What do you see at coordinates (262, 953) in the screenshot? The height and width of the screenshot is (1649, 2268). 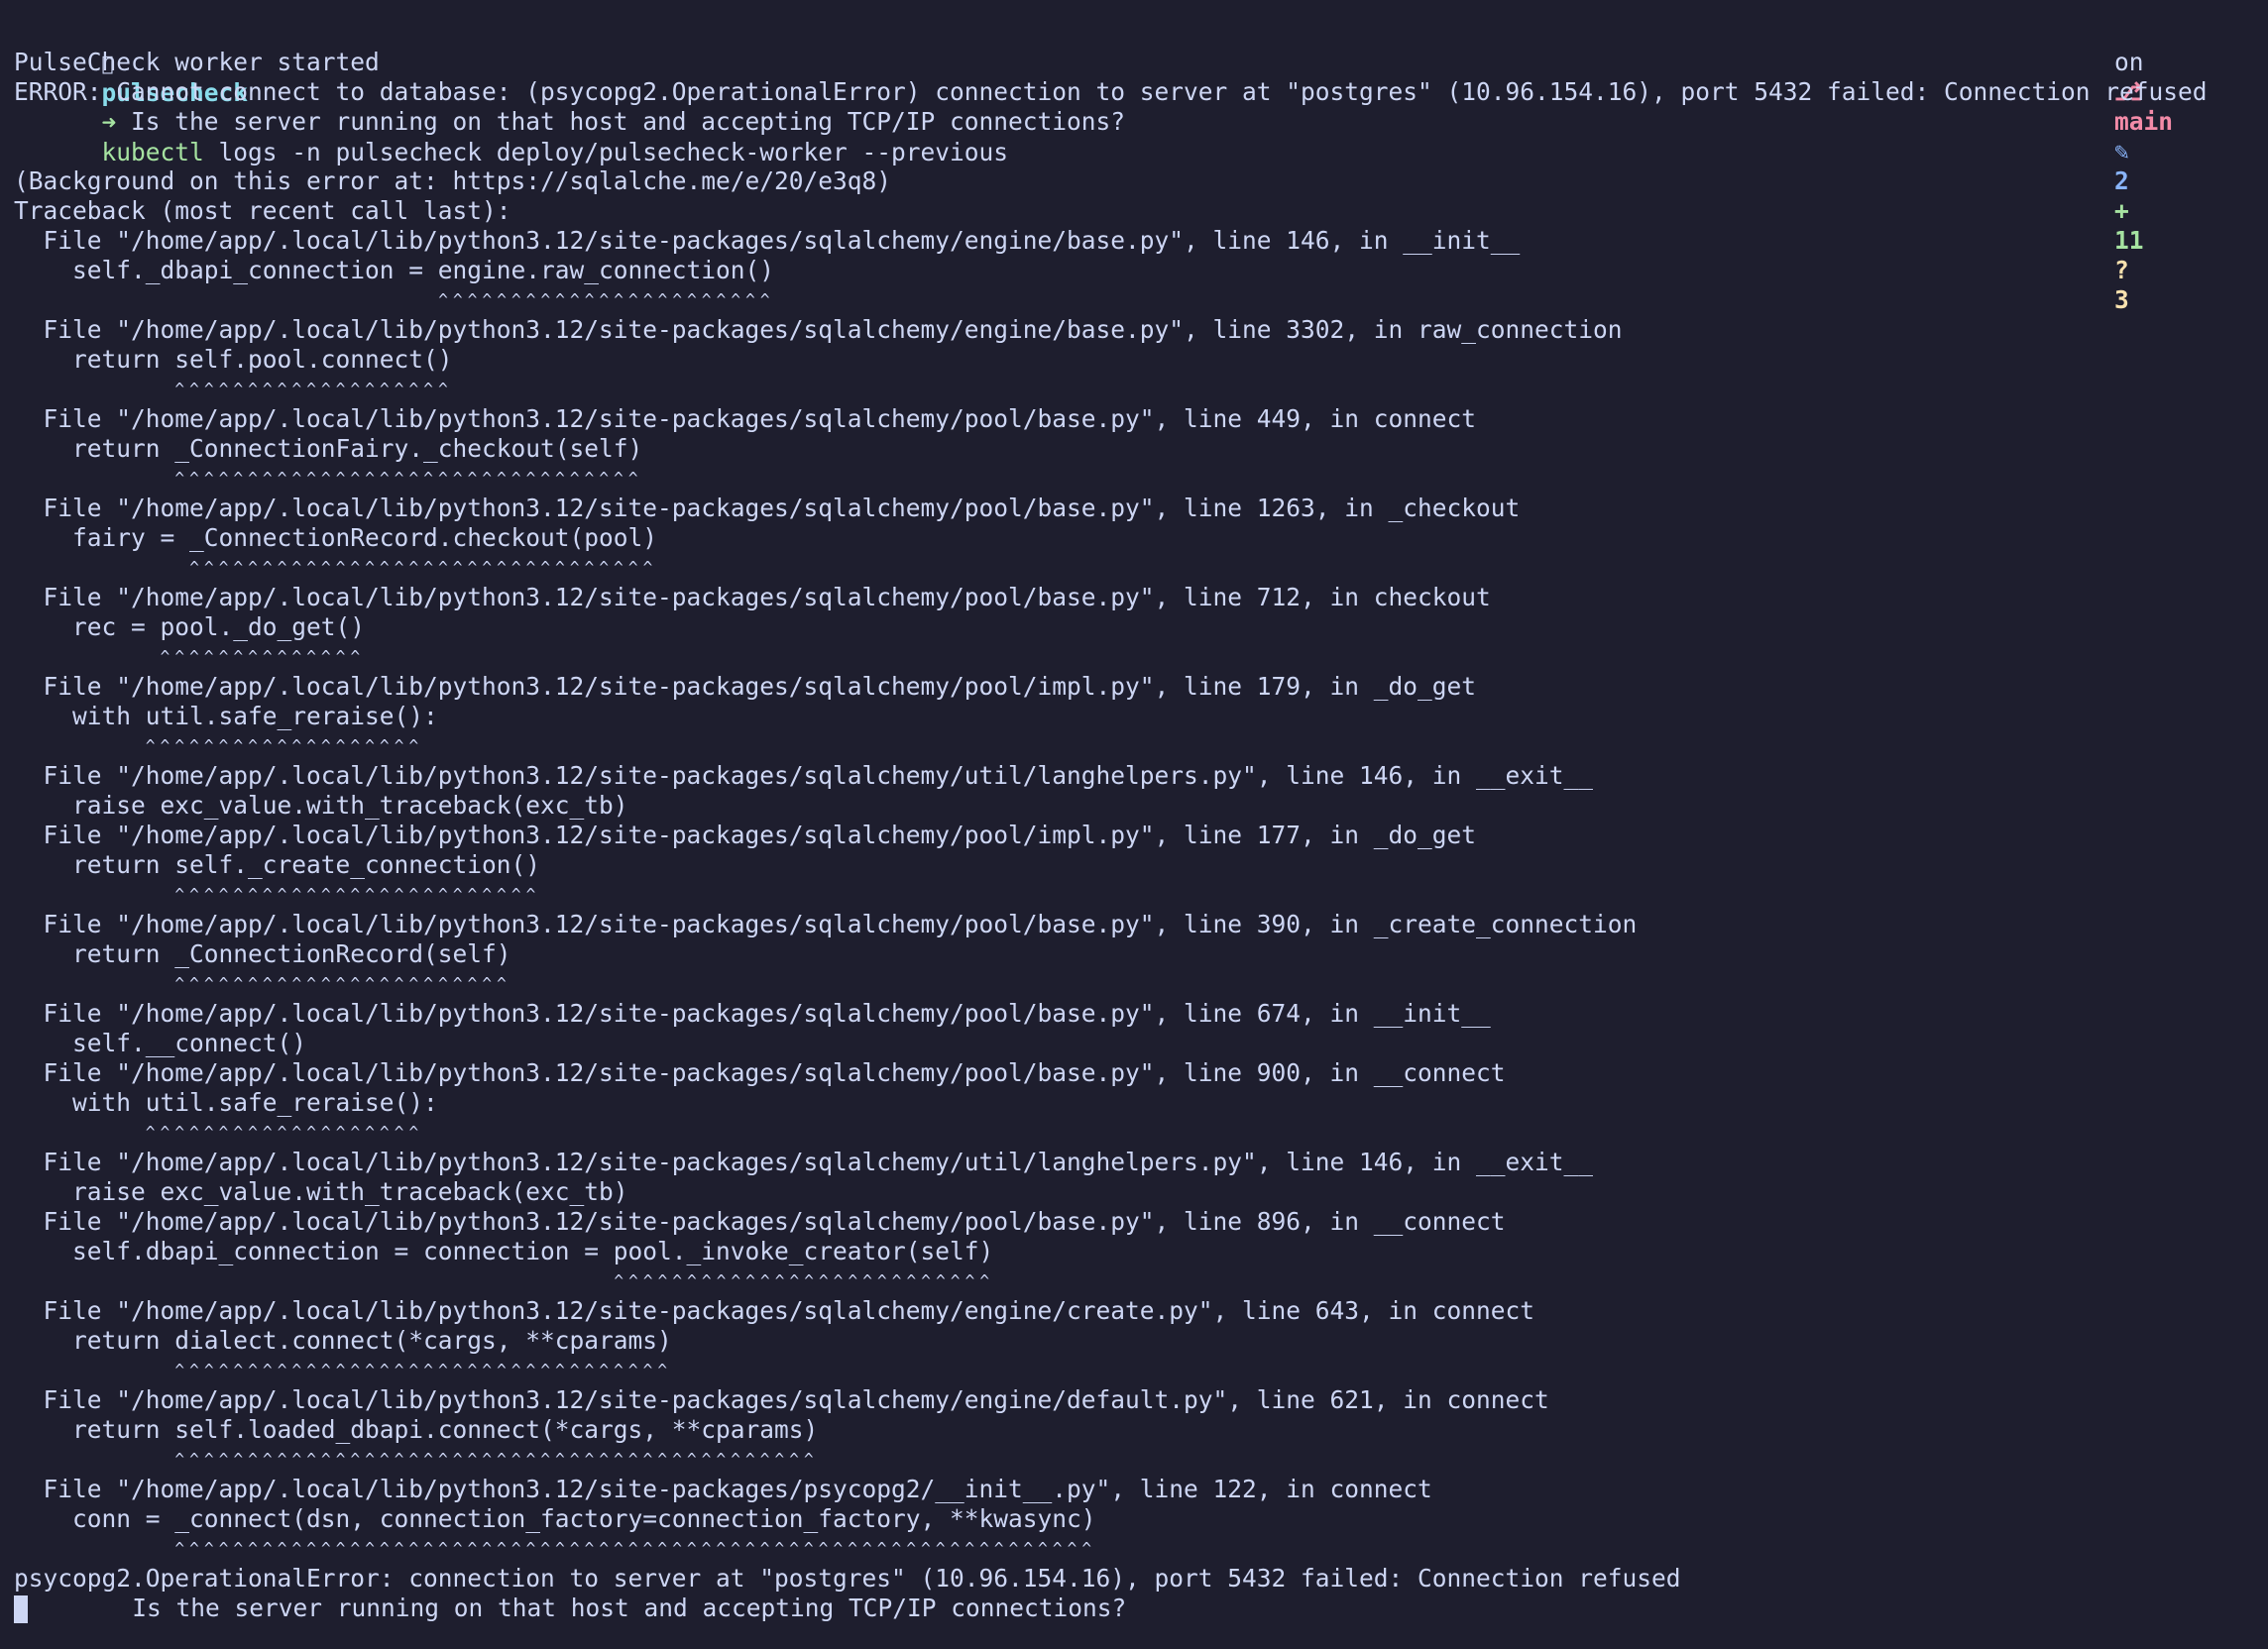 I see `log-line: return _ConnectionRecord(self)` at bounding box center [262, 953].